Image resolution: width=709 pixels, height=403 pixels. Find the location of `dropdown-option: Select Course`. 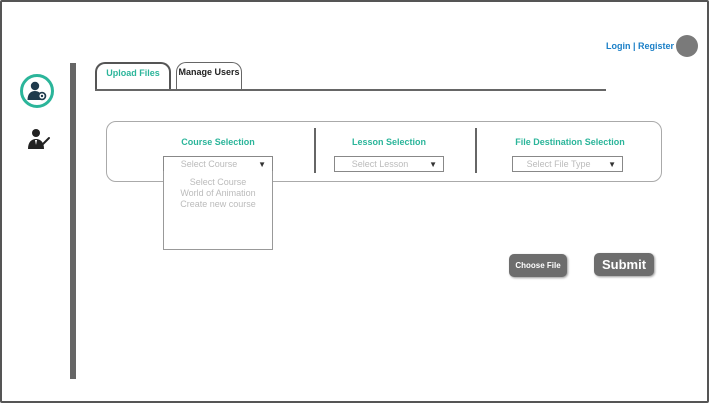

dropdown-option: Select Course is located at coordinates (218, 182).